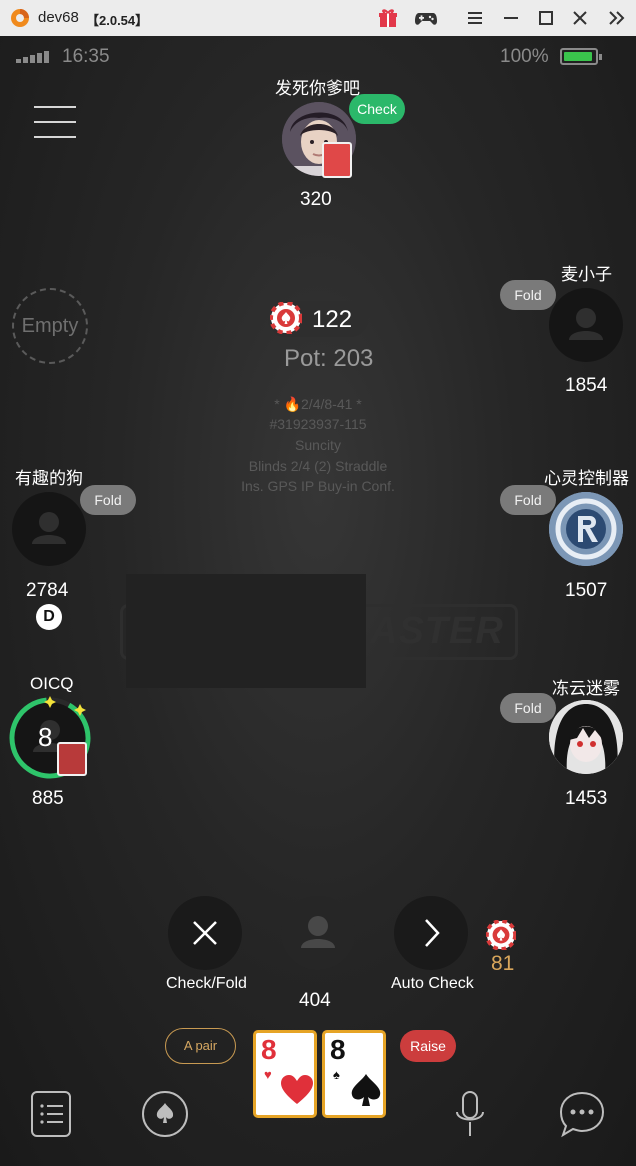 Image resolution: width=636 pixels, height=1166 pixels. Describe the element at coordinates (524, 56) in the screenshot. I see `battery-percent: 100%` at that location.